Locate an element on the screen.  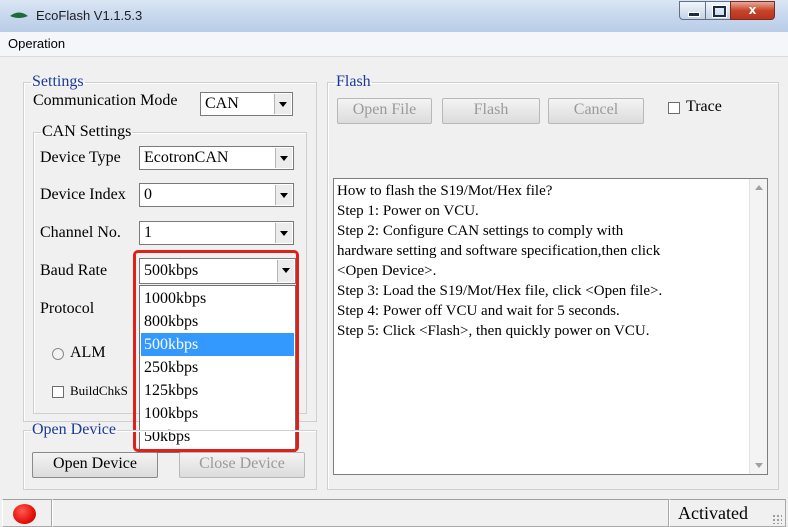
device-index-label: Device Index is located at coordinates (83, 194).